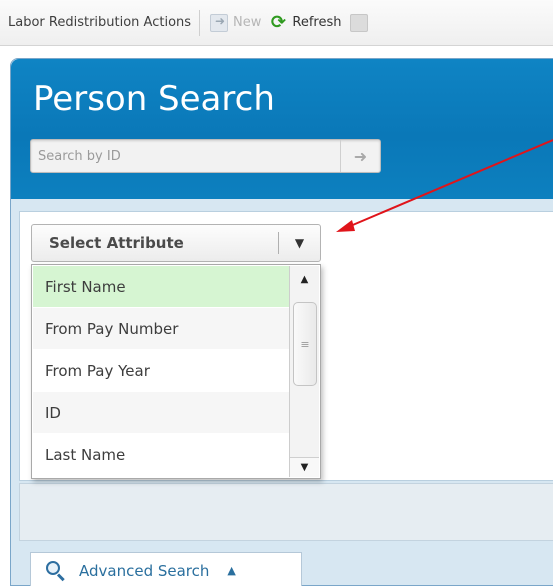 The height and width of the screenshot is (586, 553). I want to click on scroll-up-icon: ▲, so click(304, 280).